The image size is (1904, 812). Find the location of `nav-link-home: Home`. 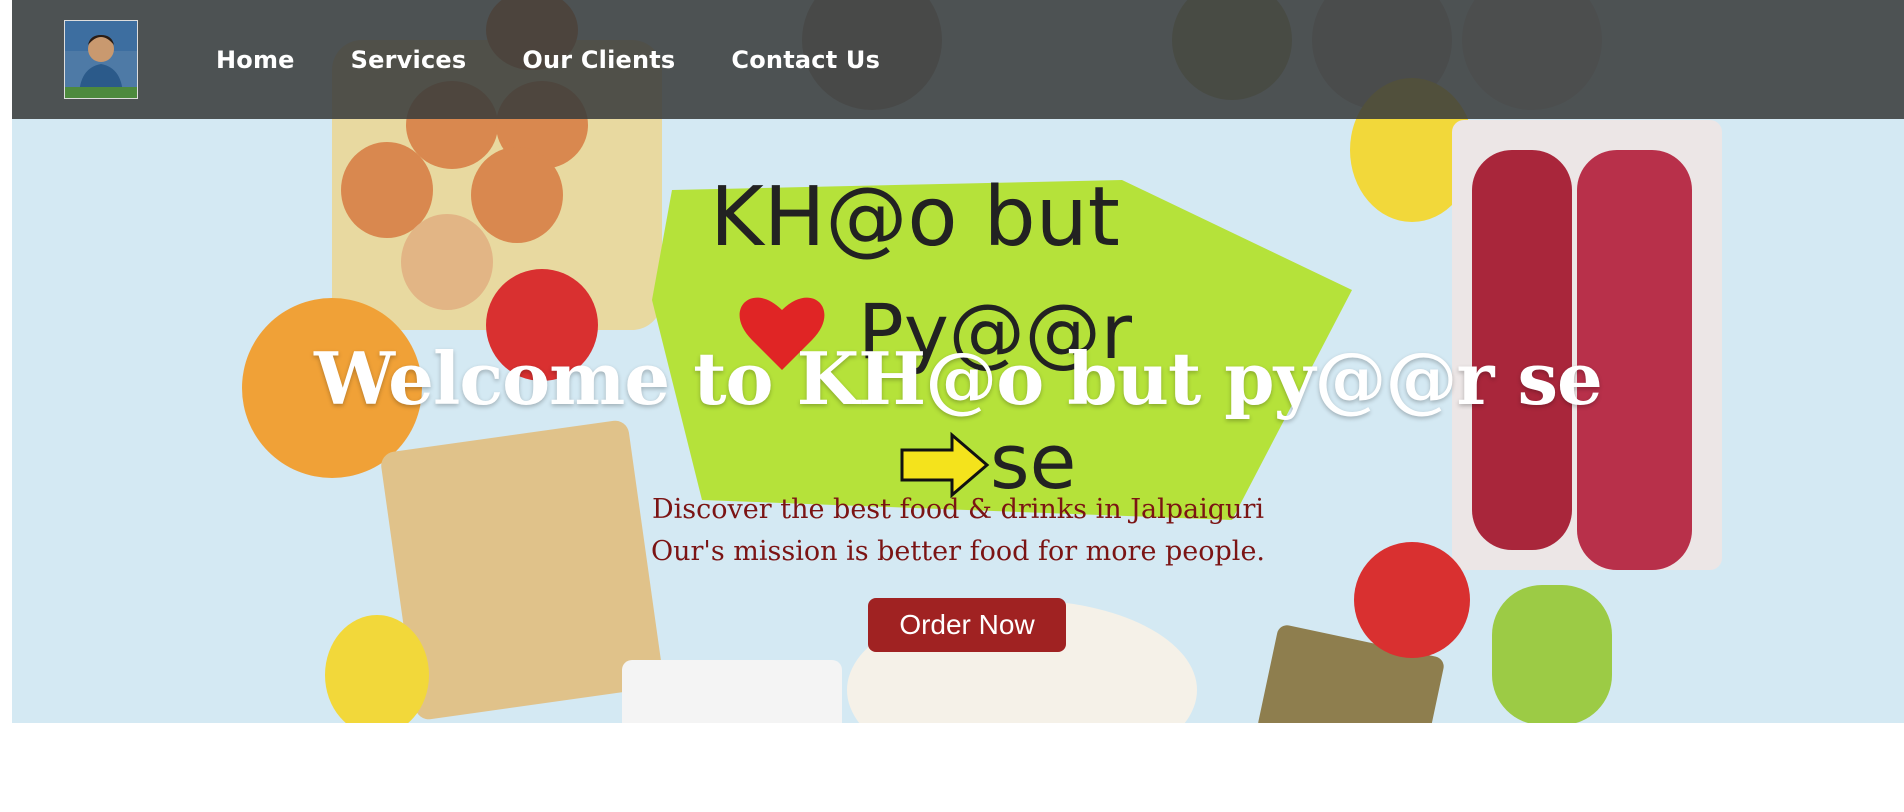

nav-link-home: Home is located at coordinates (255, 60).